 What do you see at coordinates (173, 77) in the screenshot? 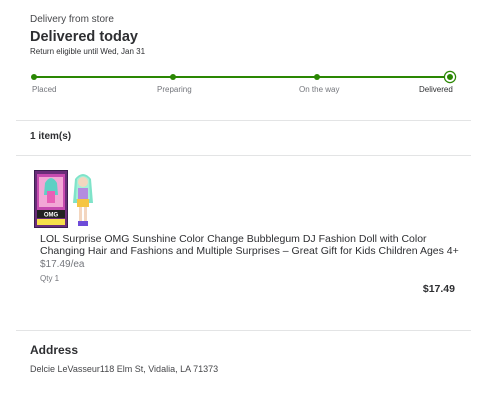
I see `tracker-dot-preparing` at bounding box center [173, 77].